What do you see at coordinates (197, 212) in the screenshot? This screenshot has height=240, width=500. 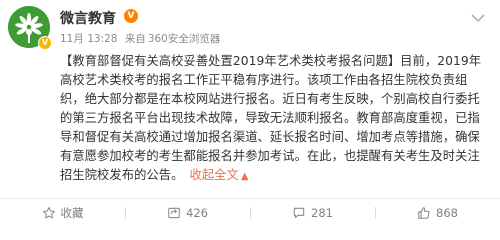 I see `repost-count: 426` at bounding box center [197, 212].